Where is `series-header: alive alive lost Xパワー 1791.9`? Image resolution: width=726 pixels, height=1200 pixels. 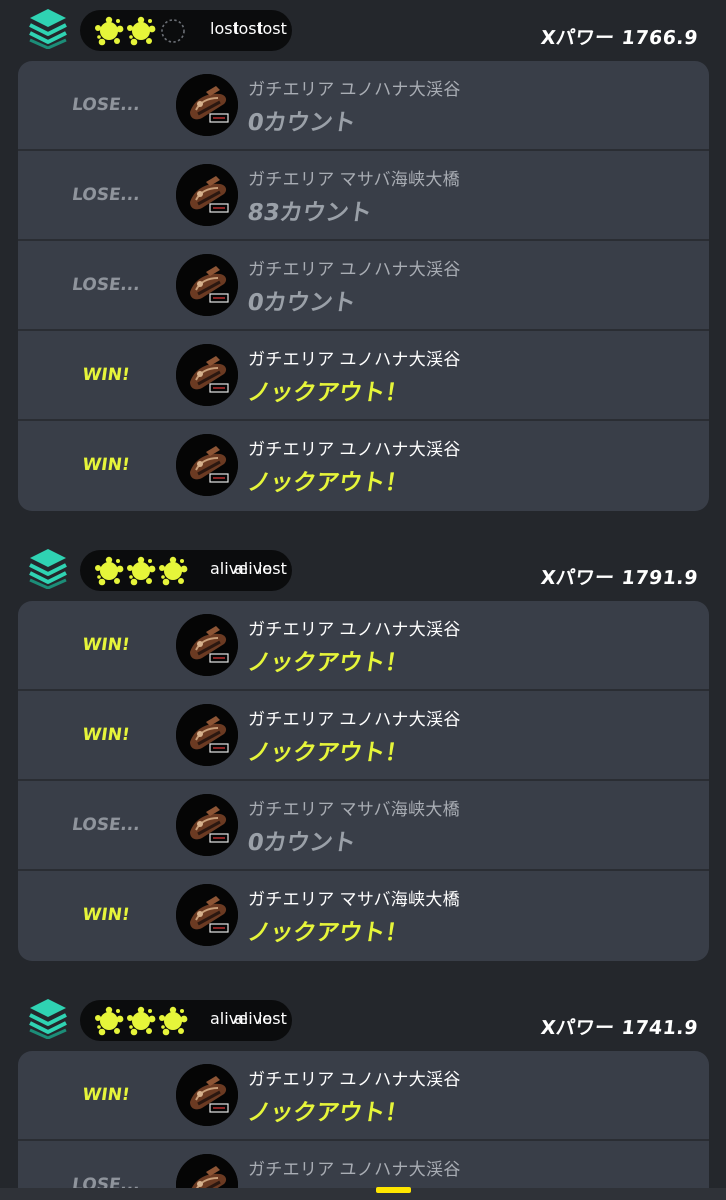
series-header: alive alive lost Xパワー 1791.9 is located at coordinates (363, 570).